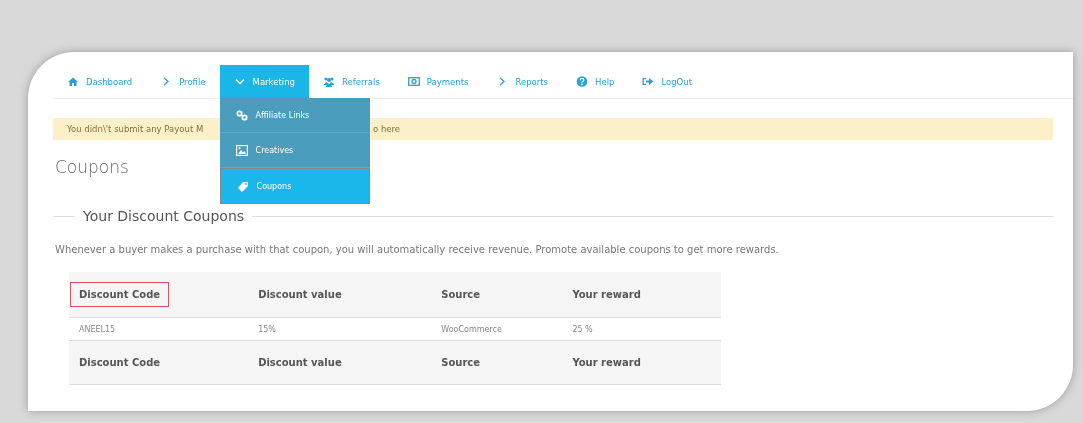 This screenshot has width=1083, height=423. What do you see at coordinates (159, 362) in the screenshot?
I see `column-footer: Discount Code` at bounding box center [159, 362].